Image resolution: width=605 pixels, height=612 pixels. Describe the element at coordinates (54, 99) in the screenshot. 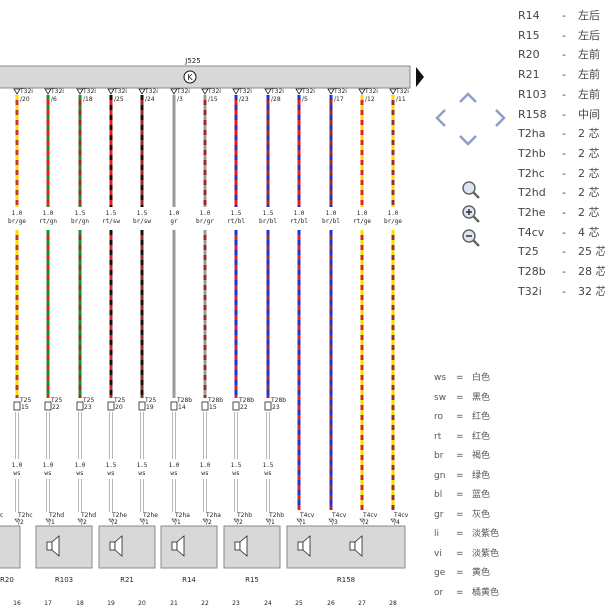

I see `top-pin-number: /6` at that location.